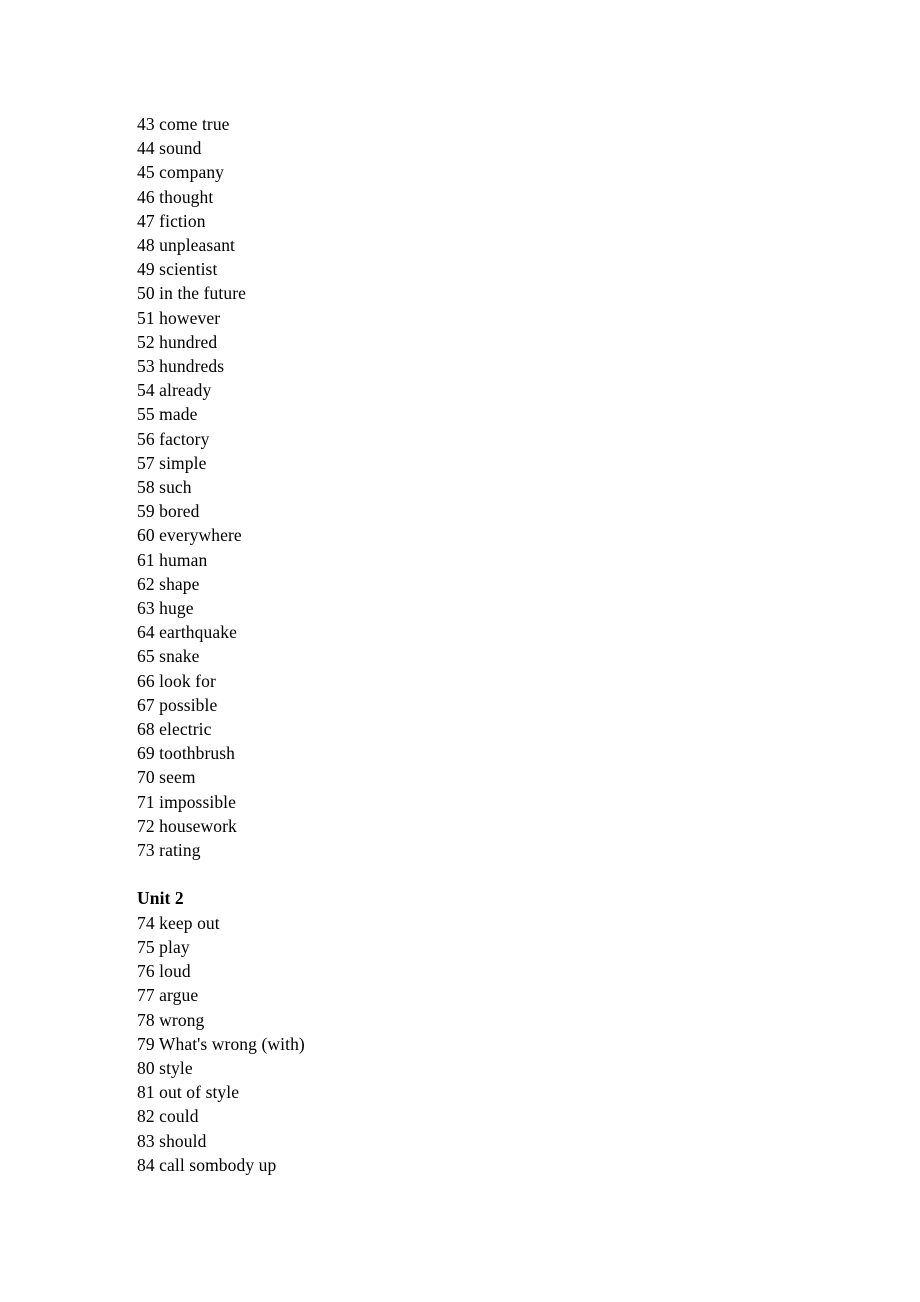 The height and width of the screenshot is (1302, 920). Describe the element at coordinates (166, 777) in the screenshot. I see `word-list-item: 70 seem` at that location.